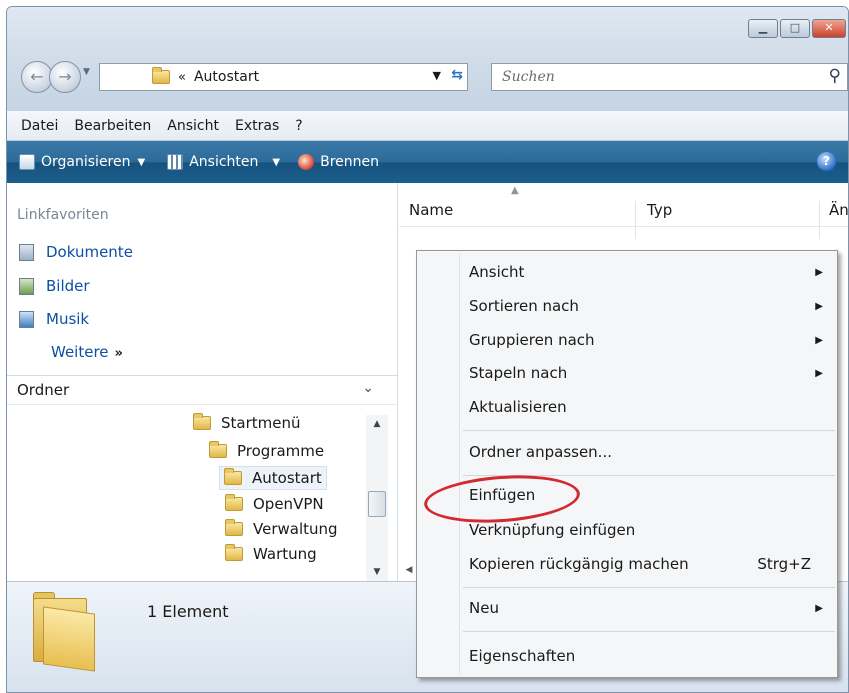 This screenshot has height=693, width=849. Describe the element at coordinates (659, 210) in the screenshot. I see `column-type: Typ` at that location.